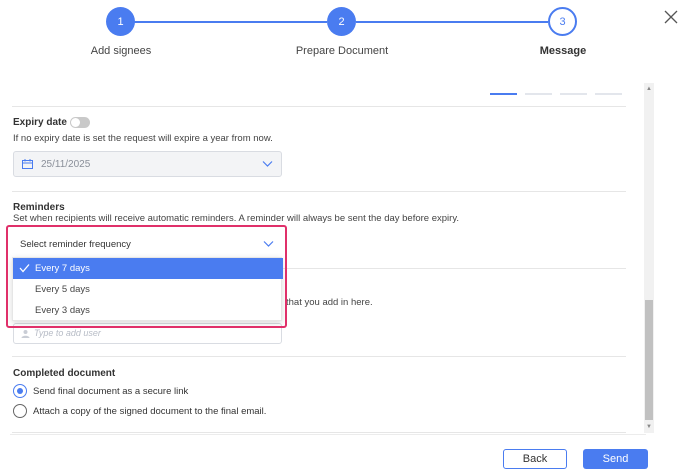  What do you see at coordinates (649, 258) in the screenshot?
I see `vertical-scrollbar: ▲ ▼` at bounding box center [649, 258].